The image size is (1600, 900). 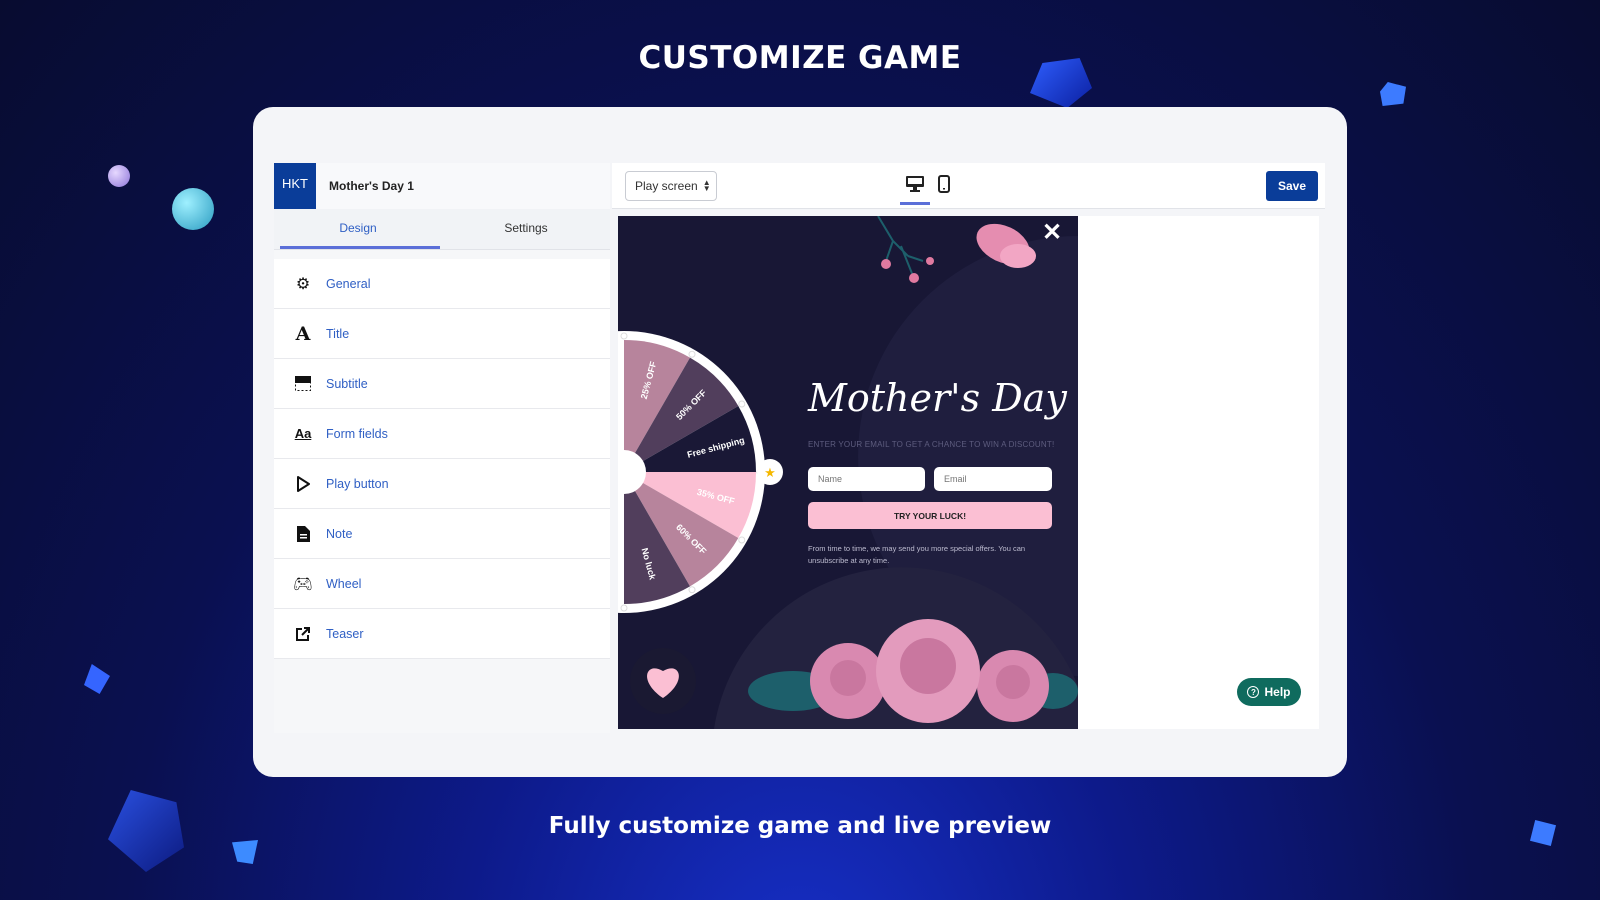 I want to click on desktop-view-button, so click(x=915, y=188).